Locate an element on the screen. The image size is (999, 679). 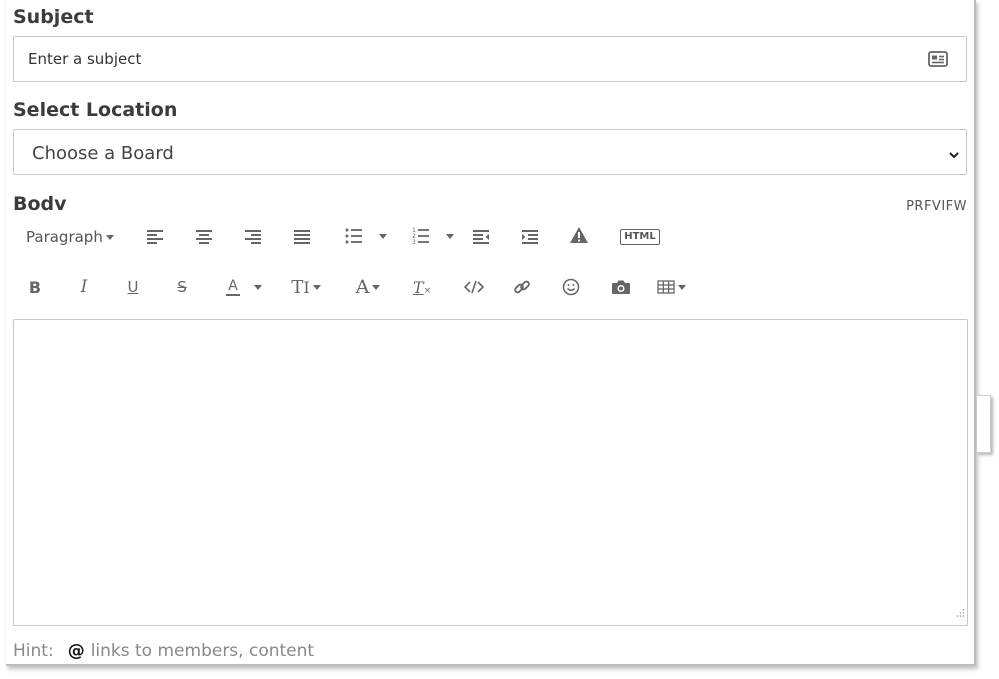
bullet-list-icon is located at coordinates (353, 236).